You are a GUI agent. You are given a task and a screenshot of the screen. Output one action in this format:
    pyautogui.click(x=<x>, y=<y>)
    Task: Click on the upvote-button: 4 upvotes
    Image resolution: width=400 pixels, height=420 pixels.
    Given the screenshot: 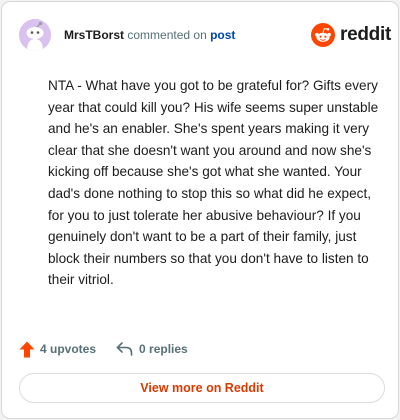 What is the action you would take?
    pyautogui.click(x=57, y=349)
    